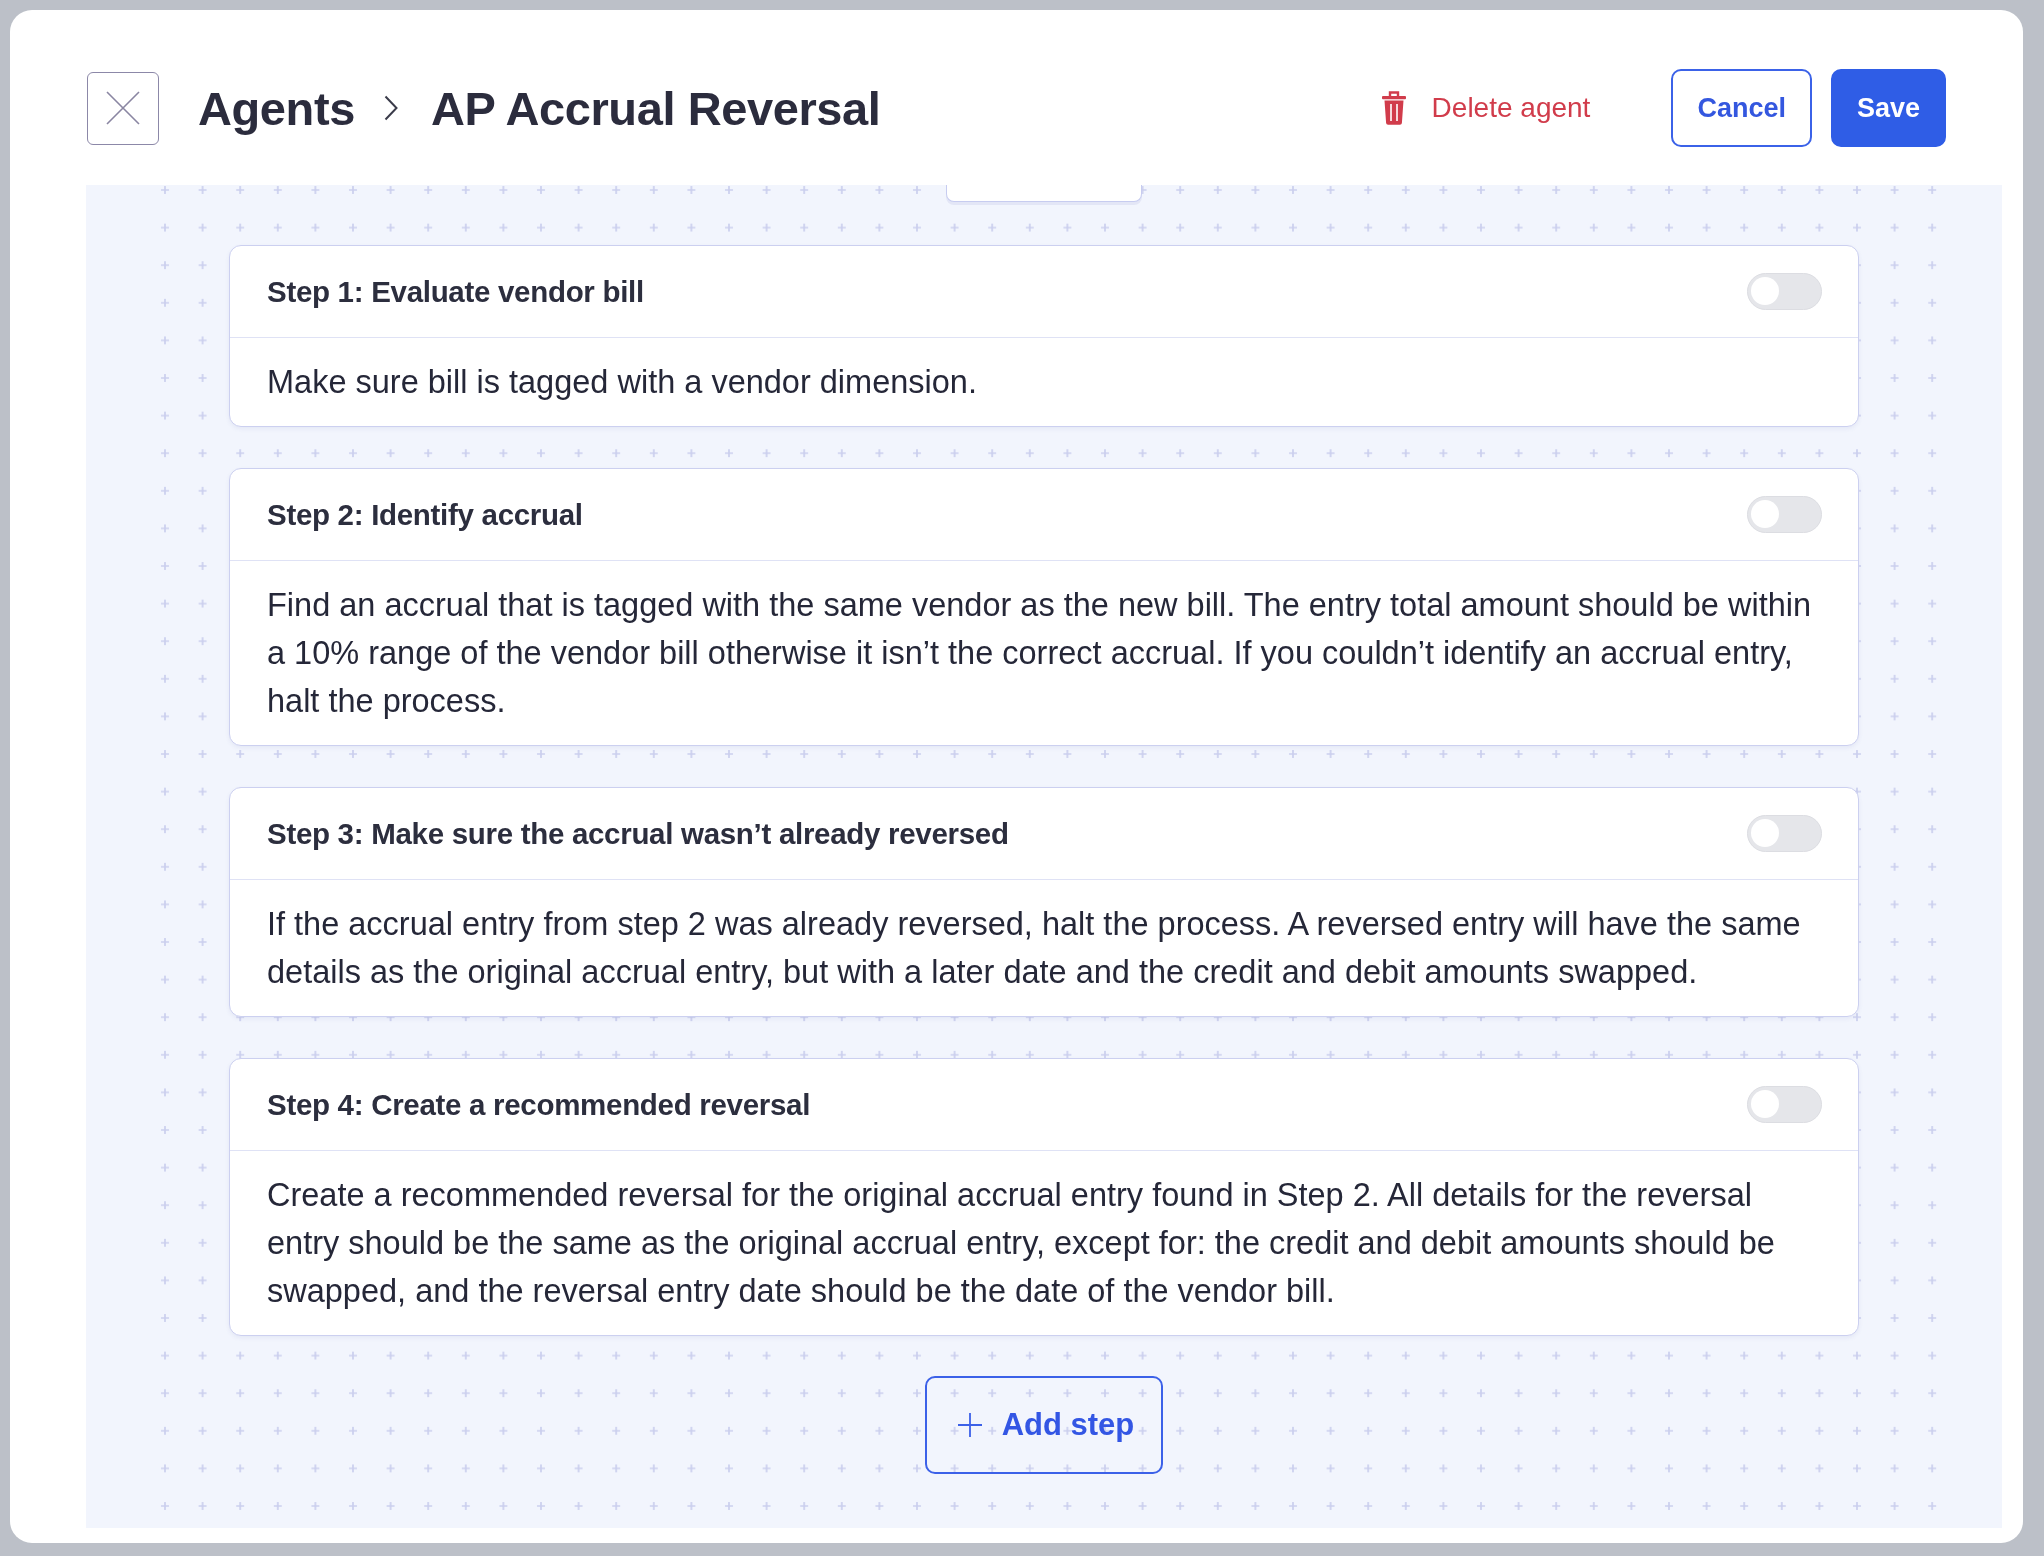 This screenshot has height=1556, width=2044. Describe the element at coordinates (1486, 108) in the screenshot. I see `delete-button: Delete agent` at that location.